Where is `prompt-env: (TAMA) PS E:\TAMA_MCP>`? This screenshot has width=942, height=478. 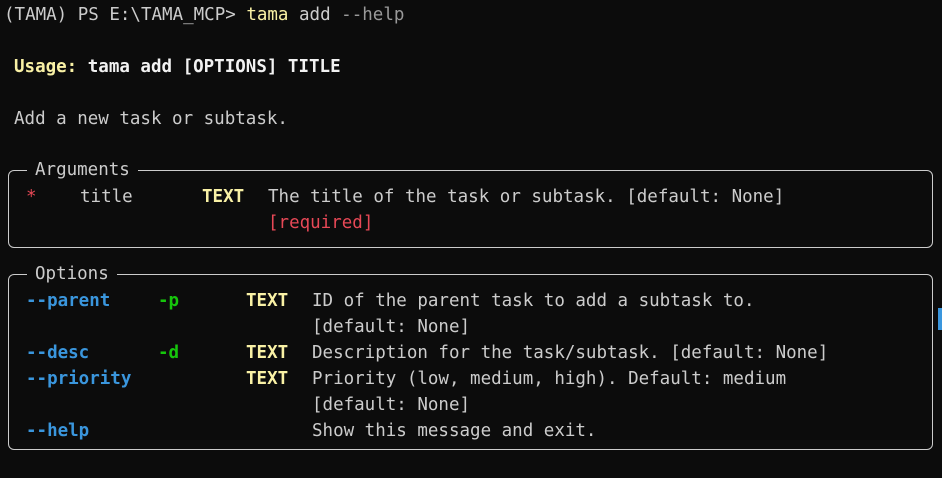
prompt-env: (TAMA) PS E:\TAMA_MCP> is located at coordinates (125, 15).